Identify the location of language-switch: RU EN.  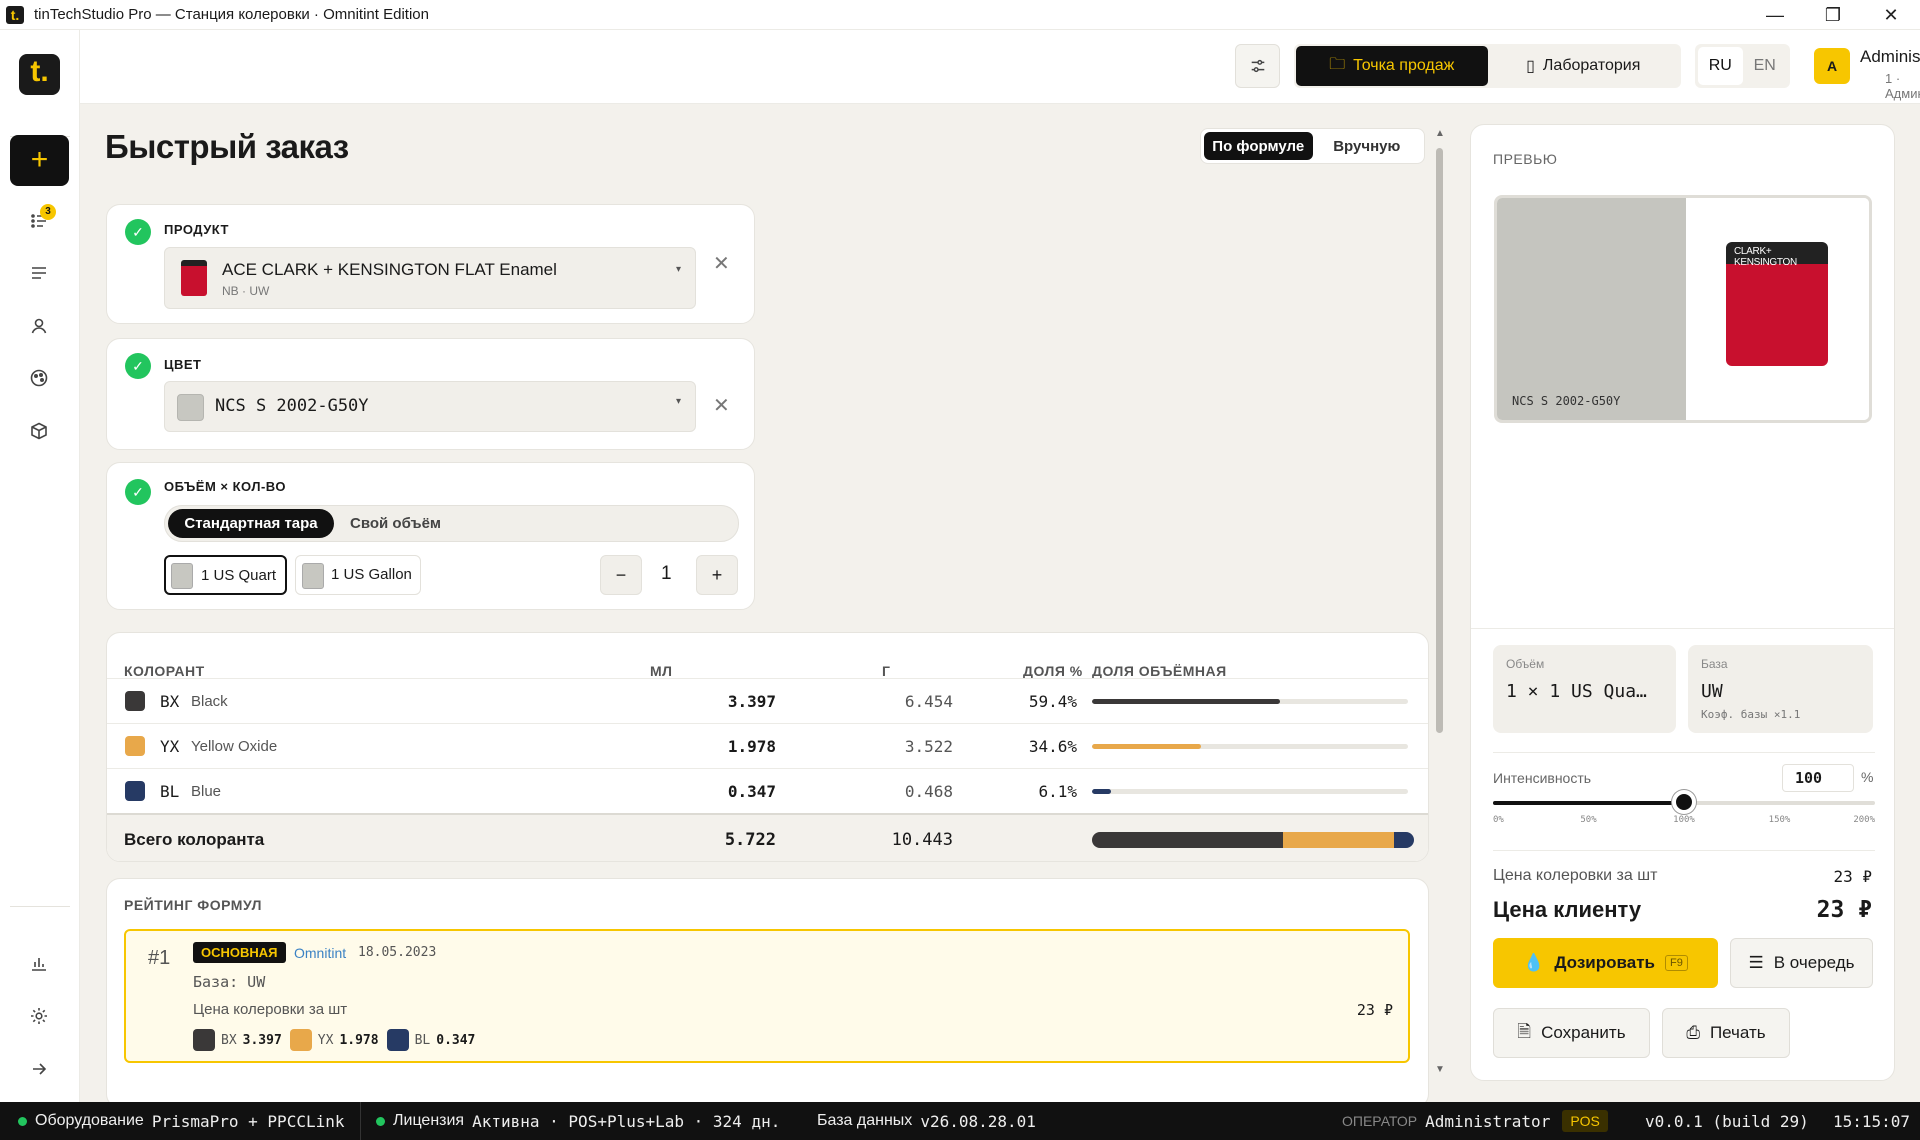
(1742, 66).